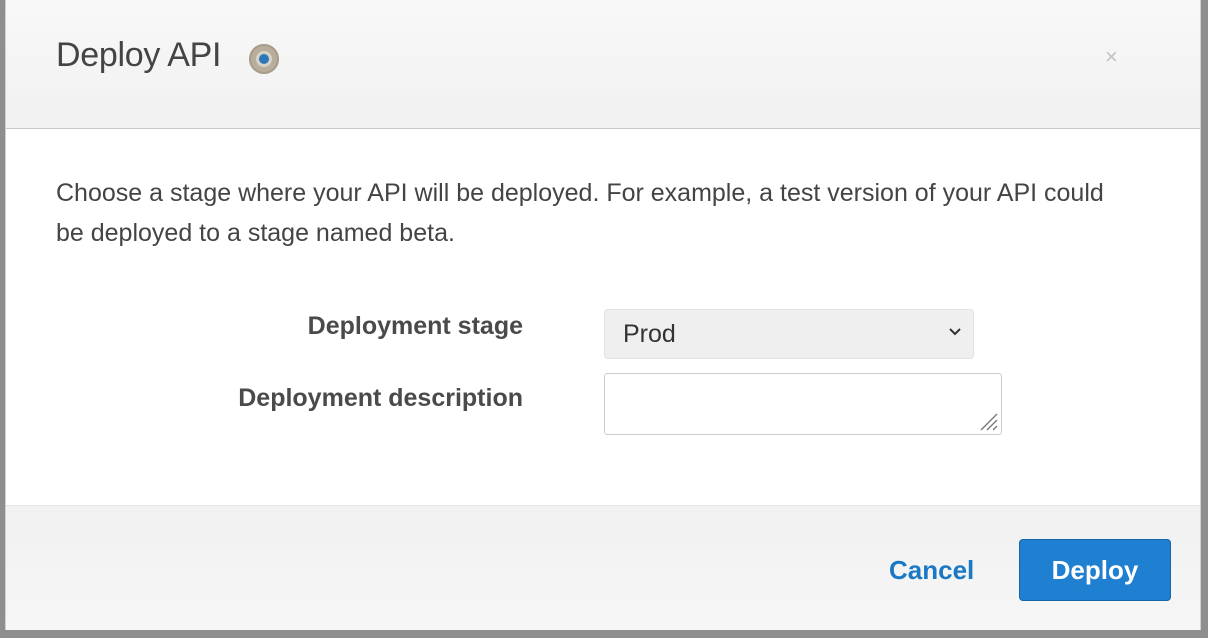 Image resolution: width=1208 pixels, height=638 pixels. I want to click on deployment-description-label: Deployment description, so click(380, 398).